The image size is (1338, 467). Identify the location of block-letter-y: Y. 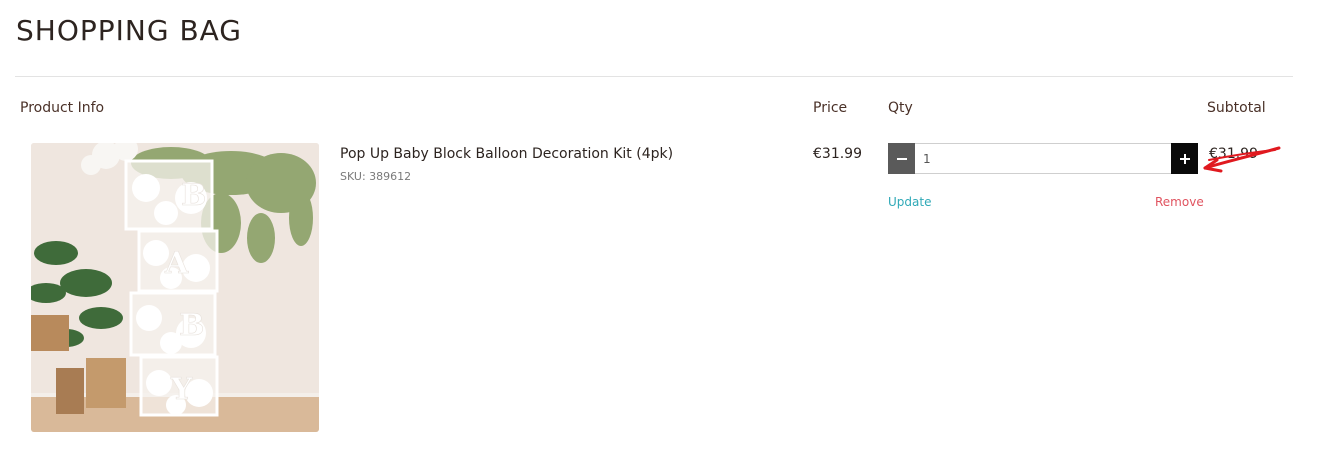
(181, 389).